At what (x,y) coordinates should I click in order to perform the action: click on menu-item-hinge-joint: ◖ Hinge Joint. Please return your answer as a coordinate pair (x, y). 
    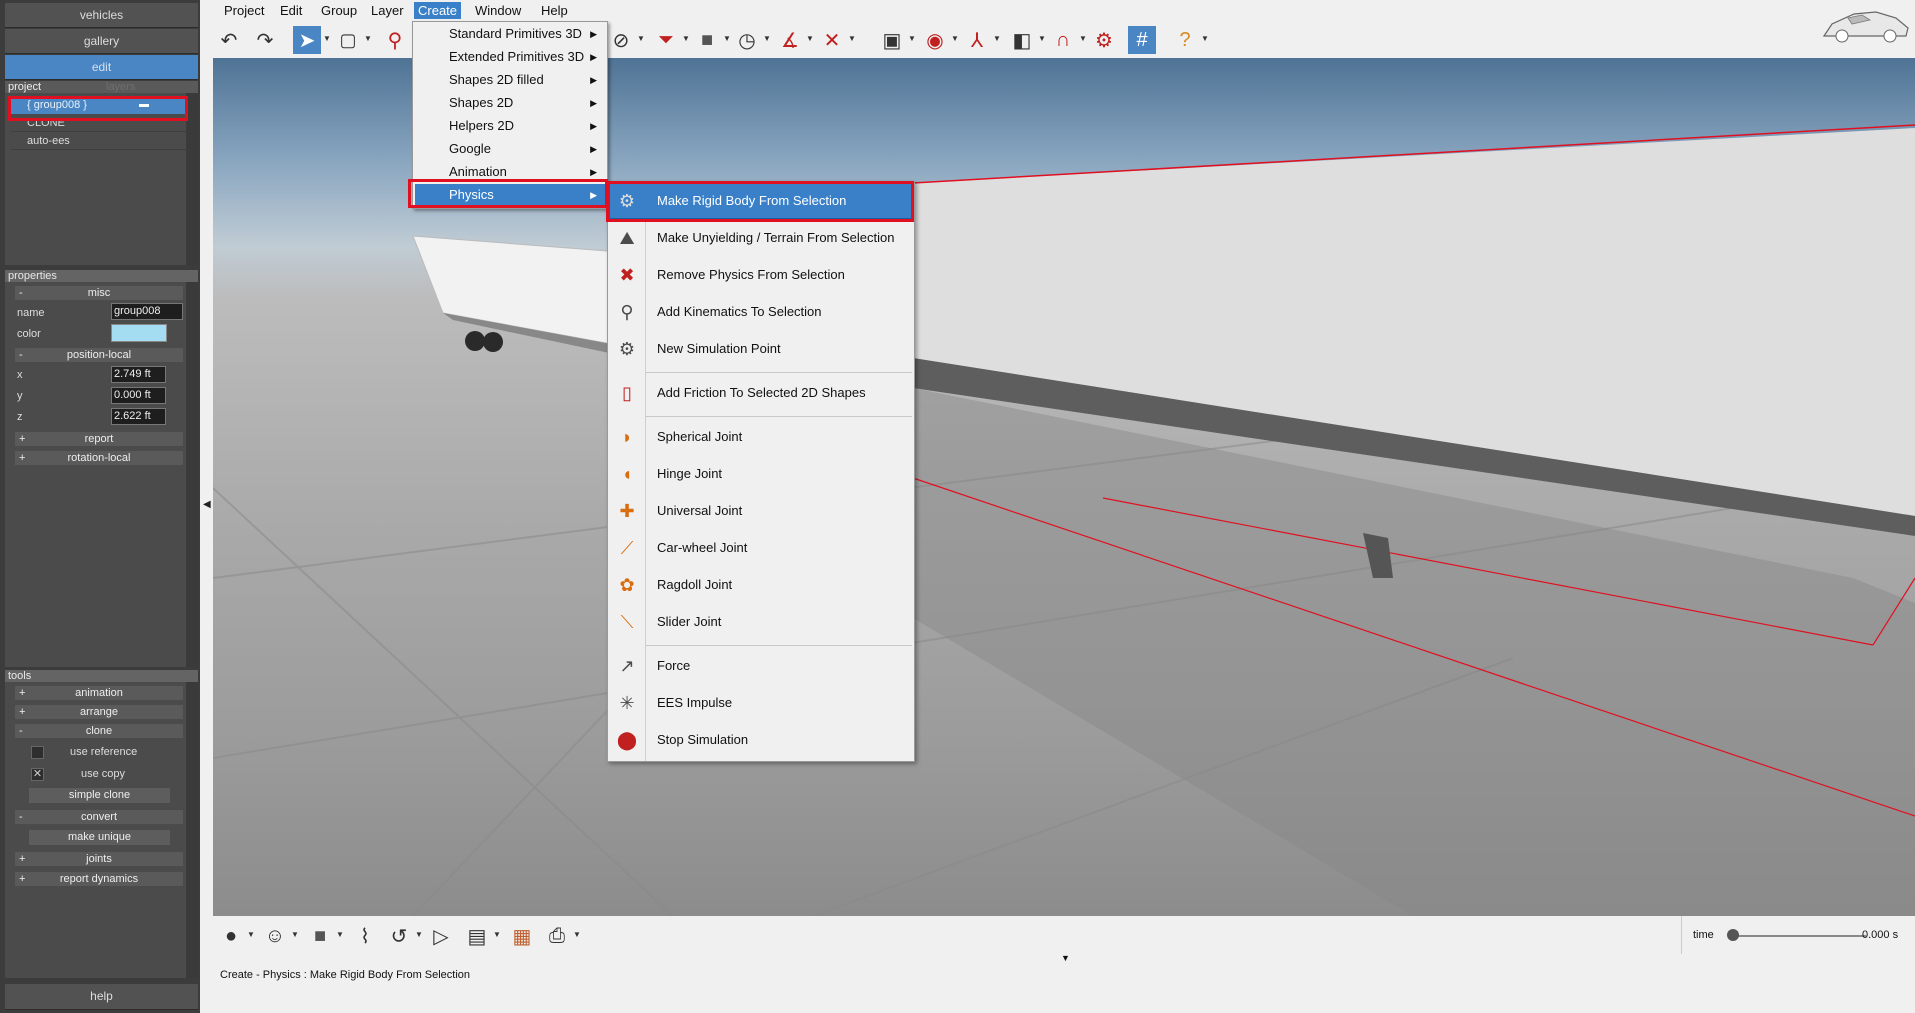
    Looking at the image, I should click on (761, 474).